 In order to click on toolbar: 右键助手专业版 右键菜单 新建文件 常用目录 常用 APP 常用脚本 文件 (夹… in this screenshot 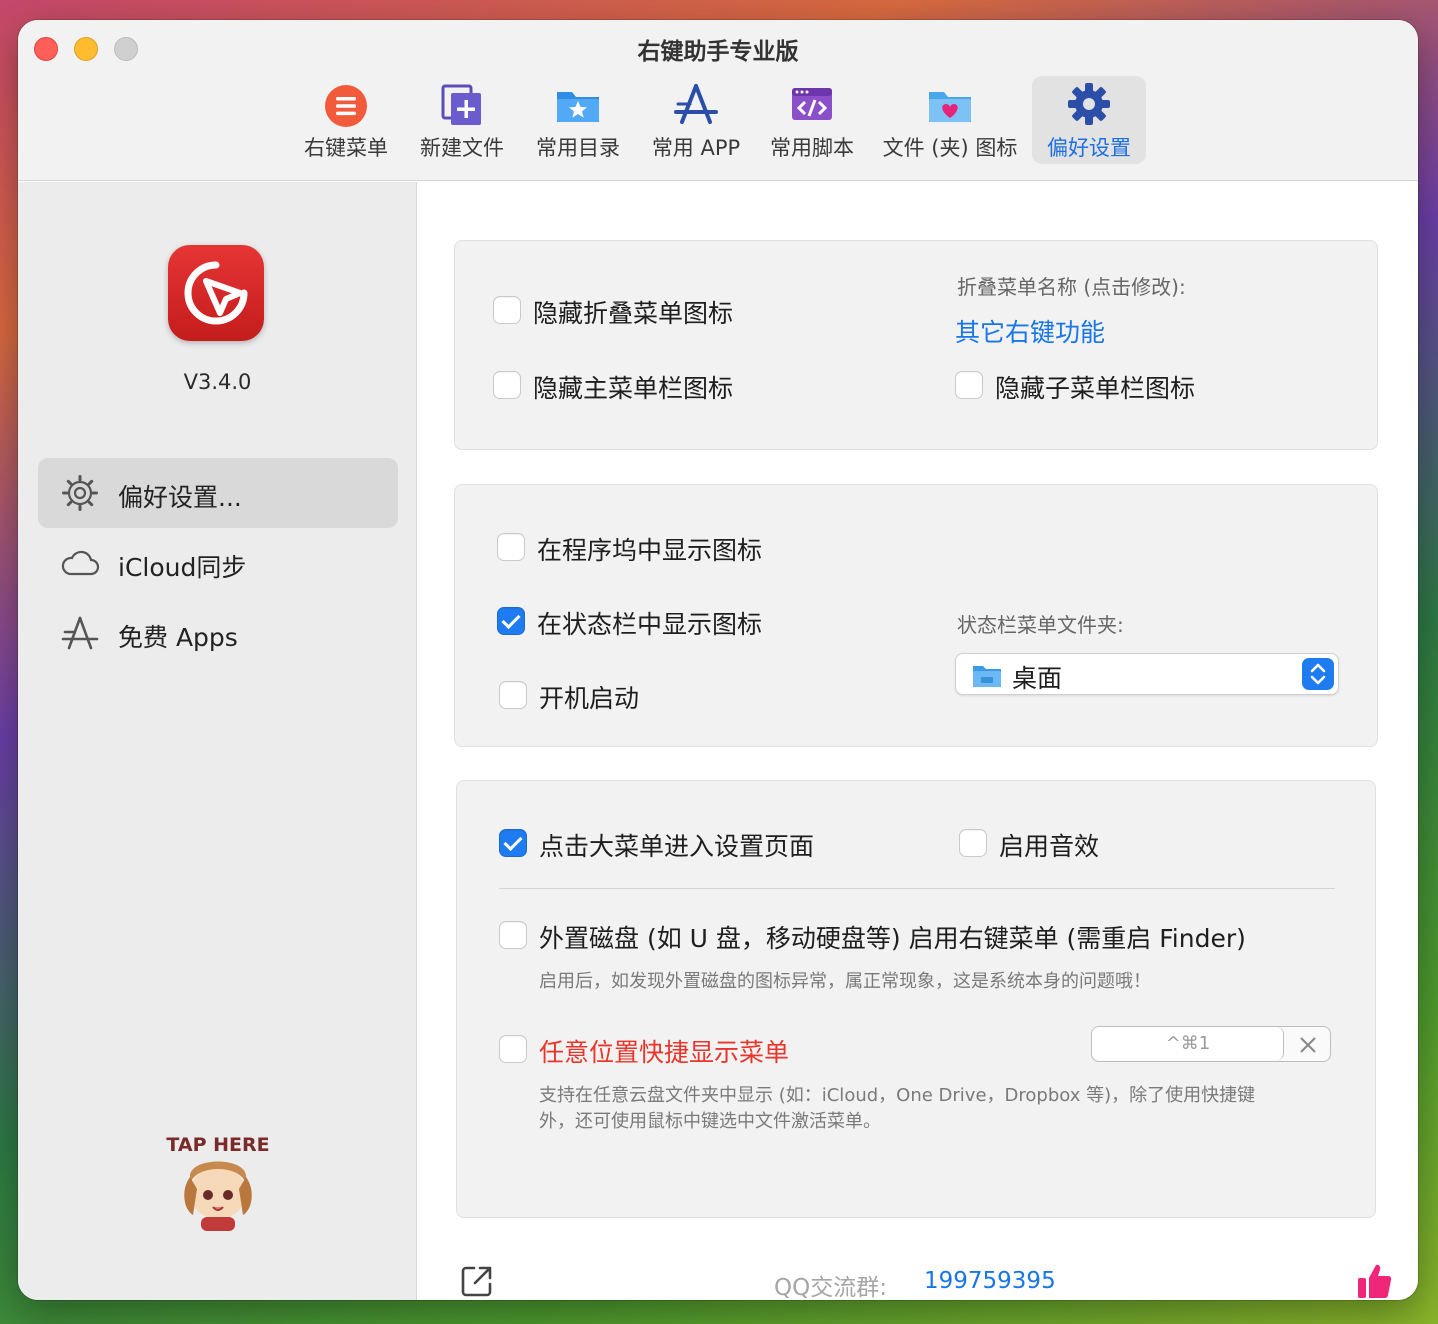, I will do `click(718, 100)`.